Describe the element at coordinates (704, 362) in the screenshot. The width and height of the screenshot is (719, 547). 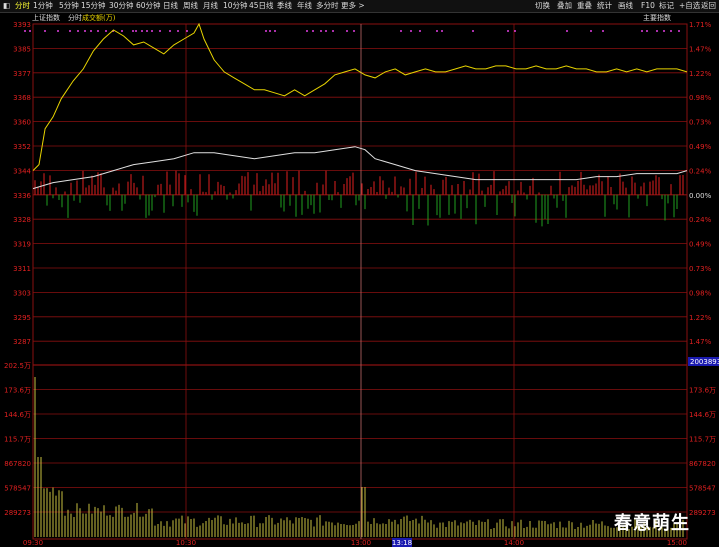
I see `volume-current-value: 2003893` at that location.